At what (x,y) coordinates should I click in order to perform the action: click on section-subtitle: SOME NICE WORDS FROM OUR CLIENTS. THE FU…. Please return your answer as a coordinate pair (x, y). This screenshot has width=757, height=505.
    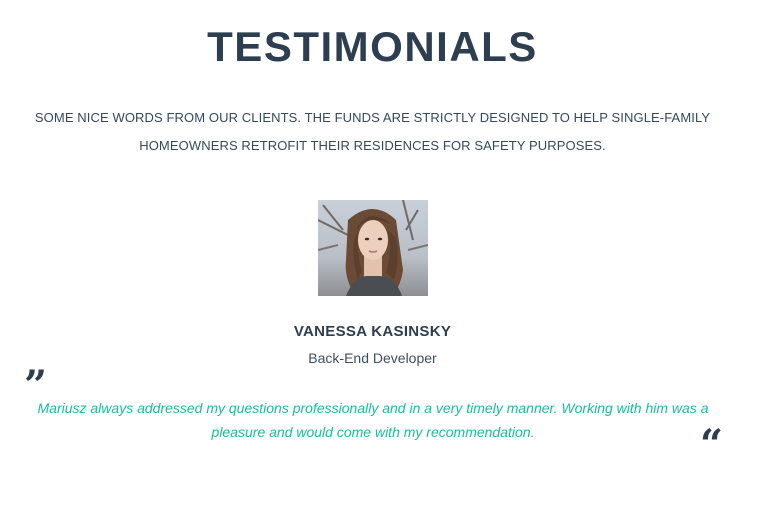
    Looking at the image, I should click on (372, 131).